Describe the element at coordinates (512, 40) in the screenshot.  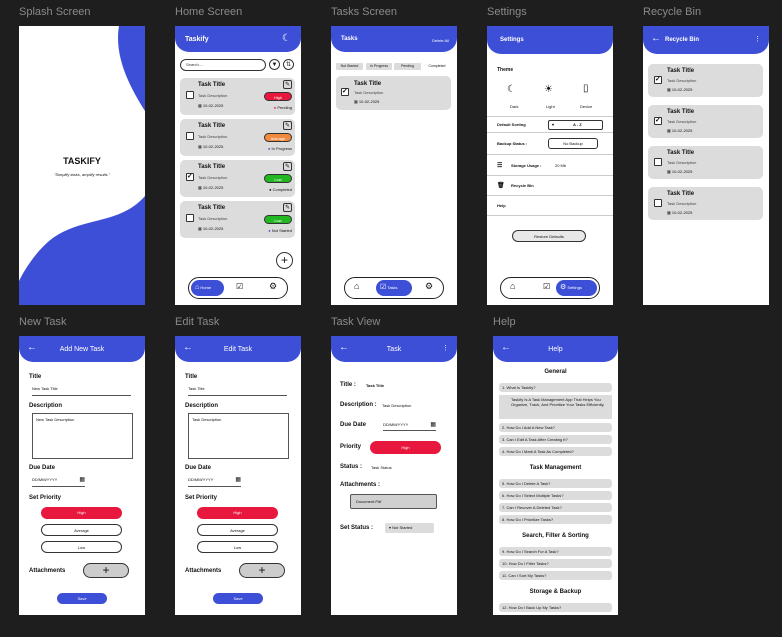
I see `settings-title: Settings` at that location.